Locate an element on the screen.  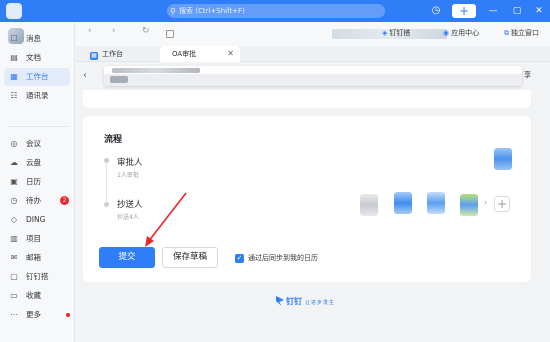
user-avatar-icon is located at coordinates (14, 11).